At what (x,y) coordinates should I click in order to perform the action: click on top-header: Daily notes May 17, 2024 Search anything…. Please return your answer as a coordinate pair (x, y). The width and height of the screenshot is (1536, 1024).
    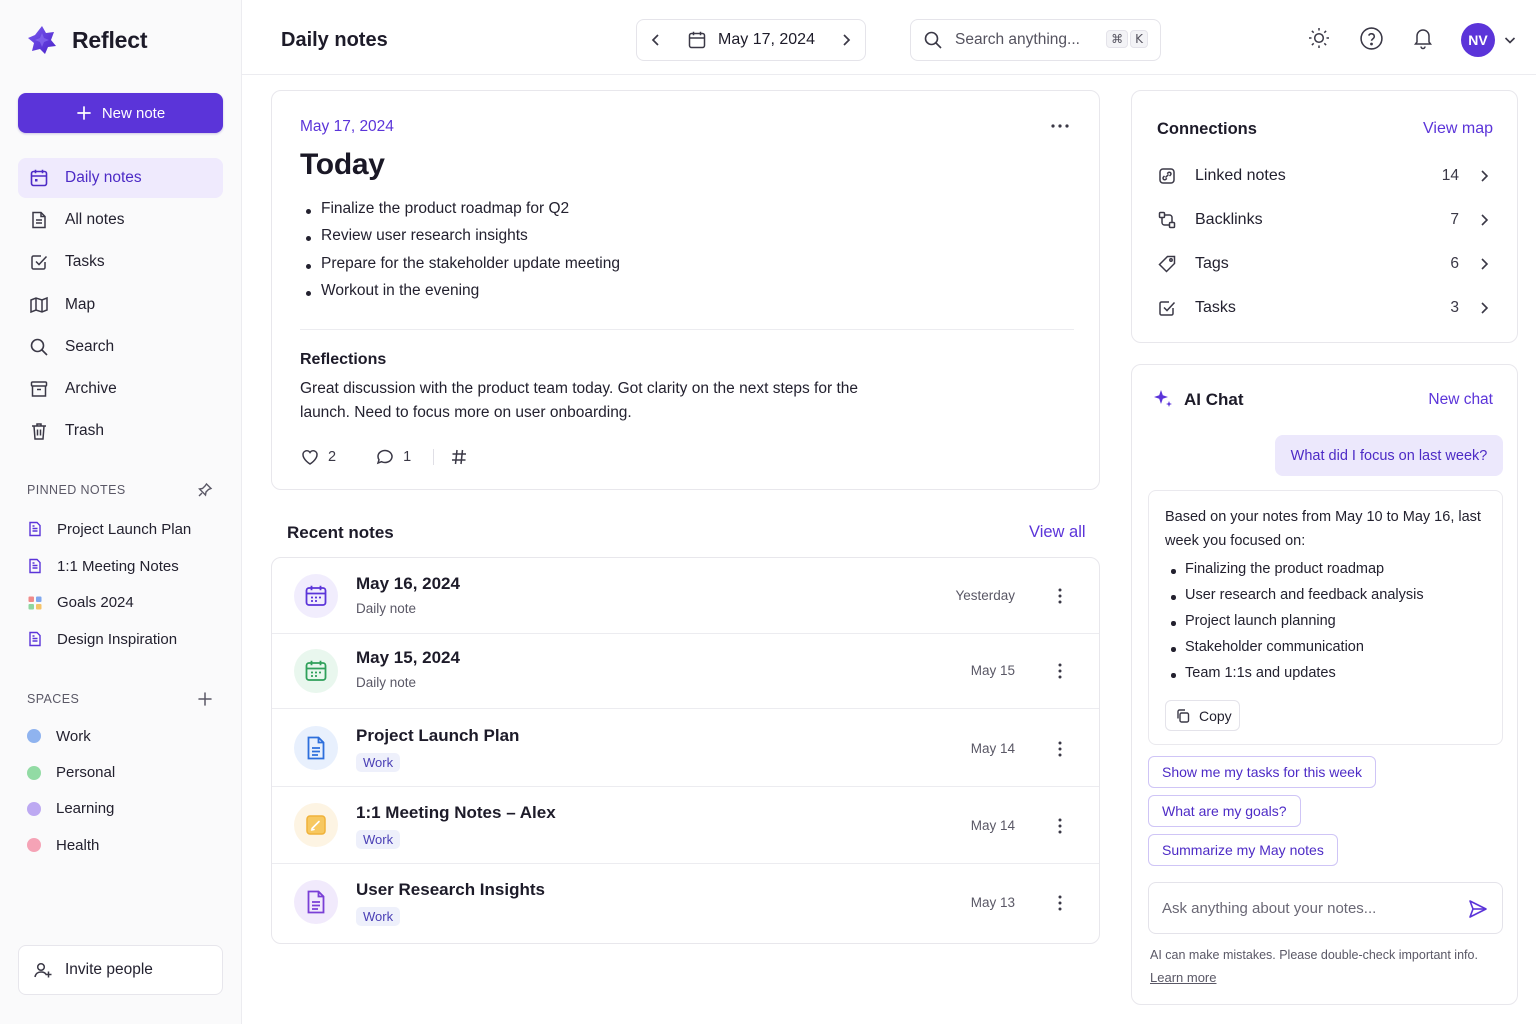
    Looking at the image, I should click on (889, 37).